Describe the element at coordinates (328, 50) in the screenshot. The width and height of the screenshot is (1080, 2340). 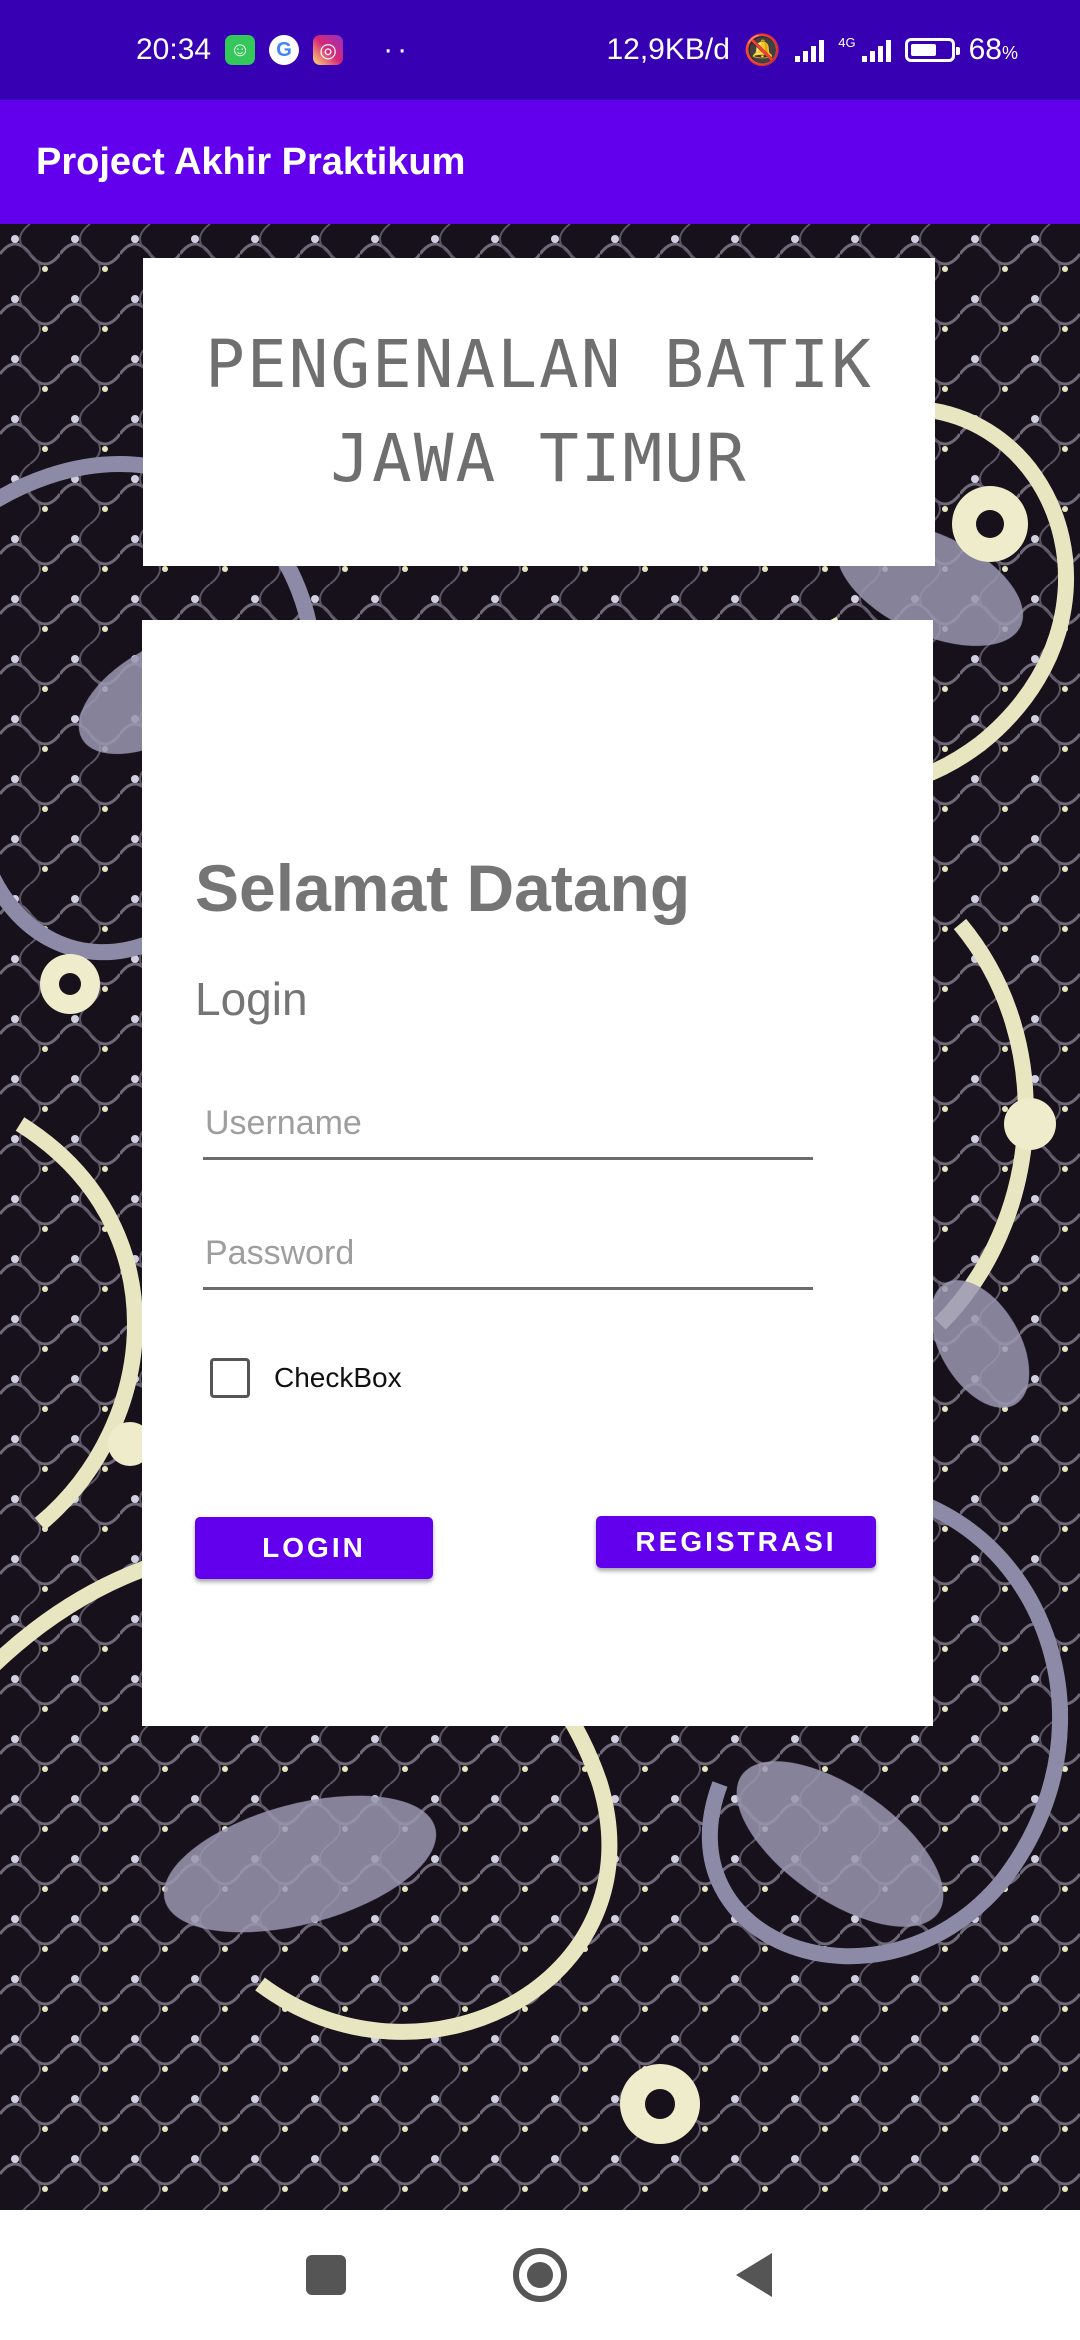
I see `instagram-icon: ◎` at that location.